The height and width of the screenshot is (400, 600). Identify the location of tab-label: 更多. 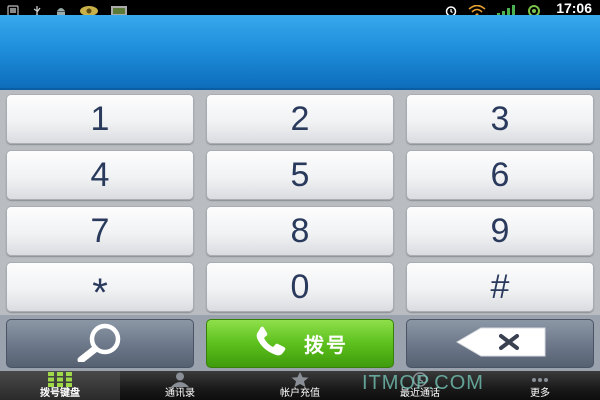
(540, 393).